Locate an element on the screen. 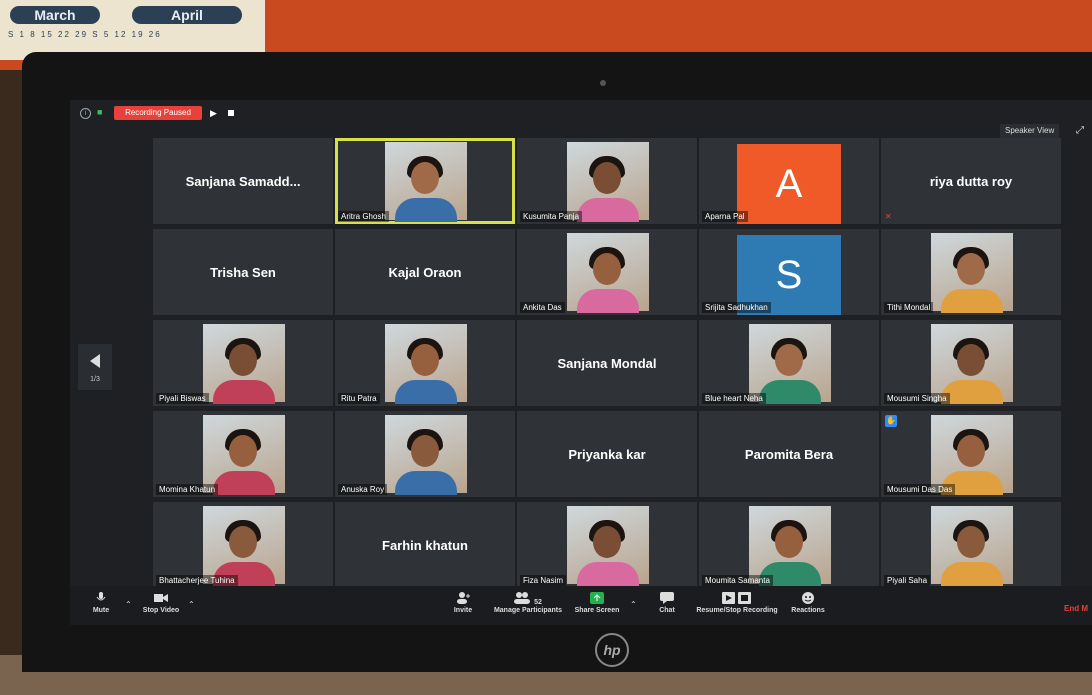  mic-muted-icon: ✕ is located at coordinates (888, 216).